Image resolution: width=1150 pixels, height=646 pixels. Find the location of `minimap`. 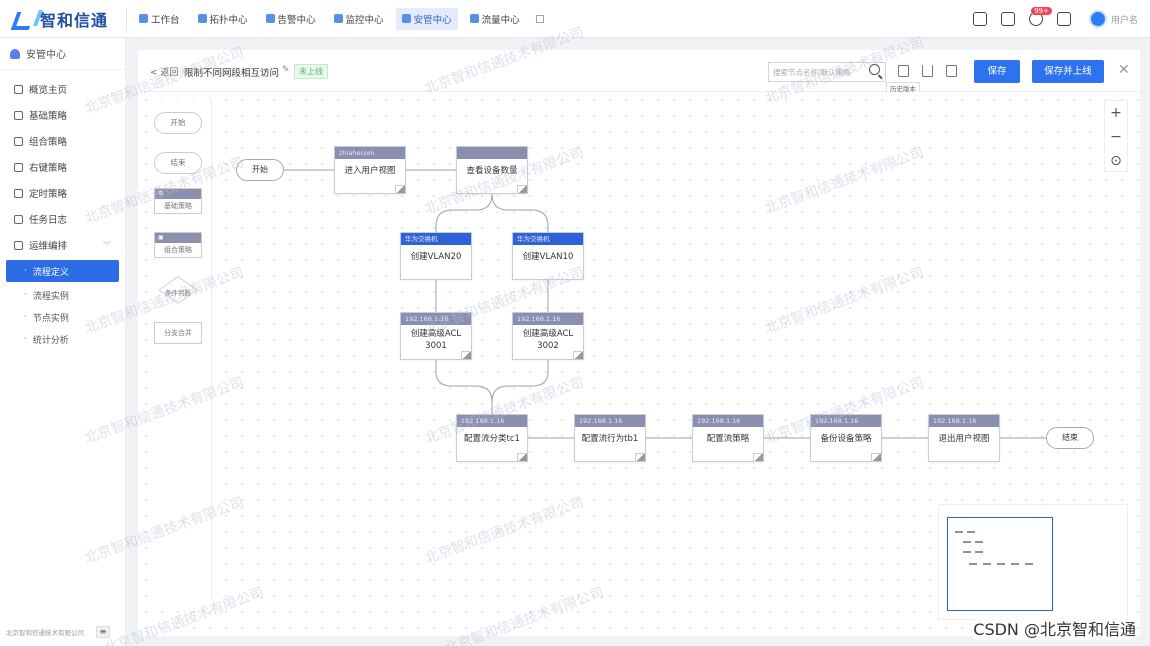

minimap is located at coordinates (1033, 562).